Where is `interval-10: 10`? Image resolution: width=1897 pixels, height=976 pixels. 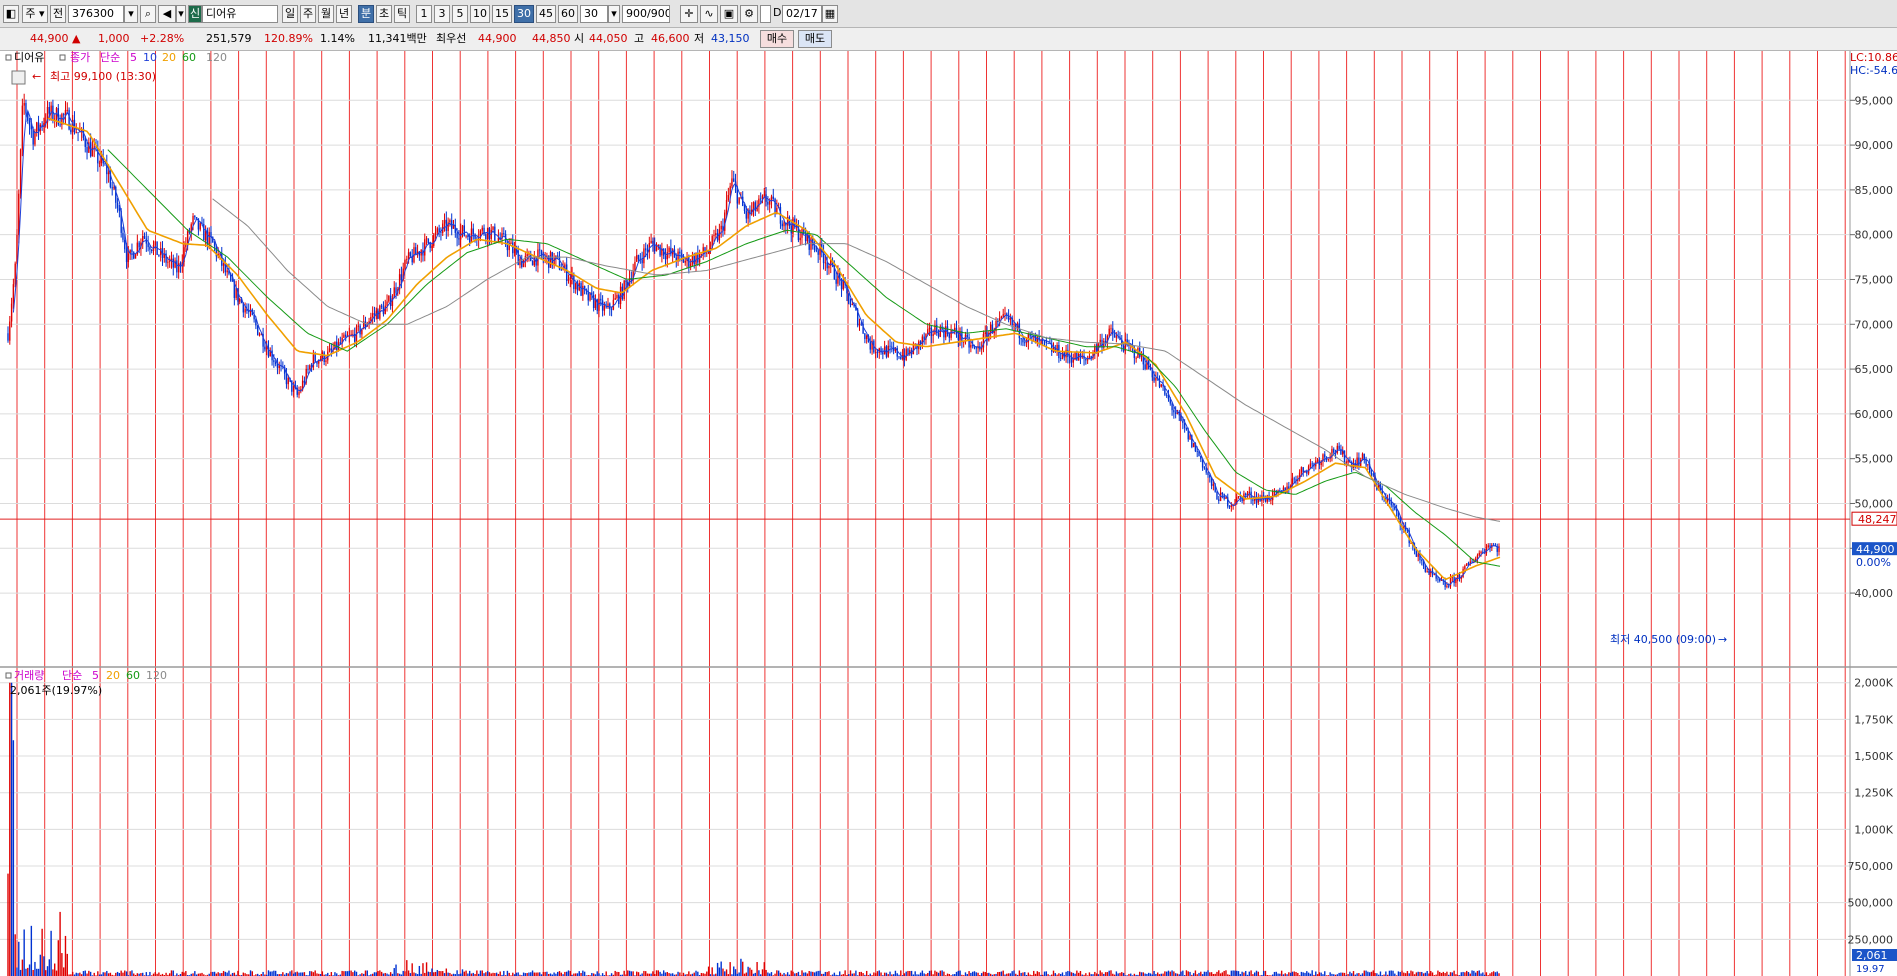
interval-10: 10 is located at coordinates (480, 14).